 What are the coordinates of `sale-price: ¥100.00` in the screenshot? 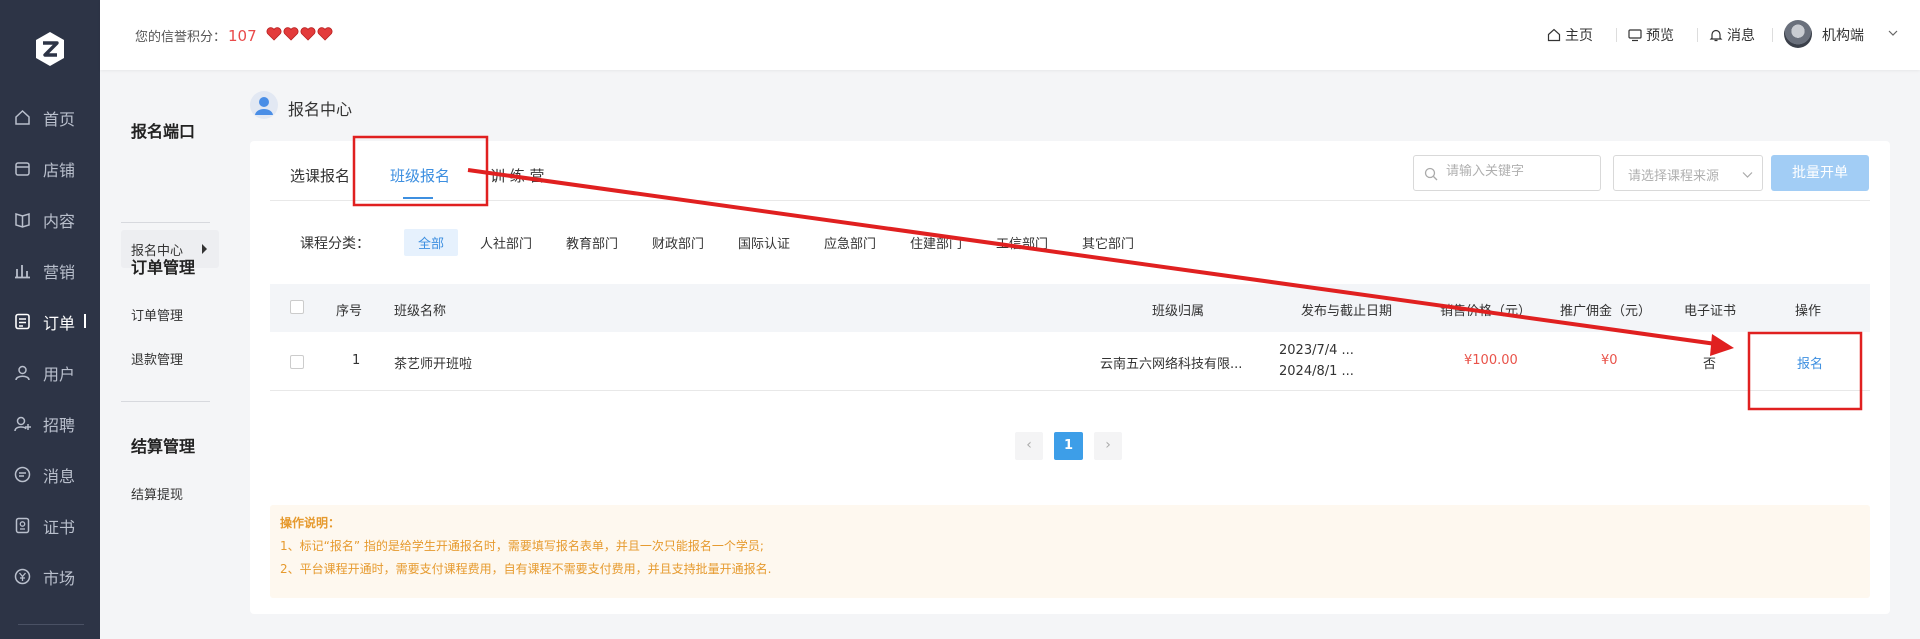 It's located at (1491, 360).